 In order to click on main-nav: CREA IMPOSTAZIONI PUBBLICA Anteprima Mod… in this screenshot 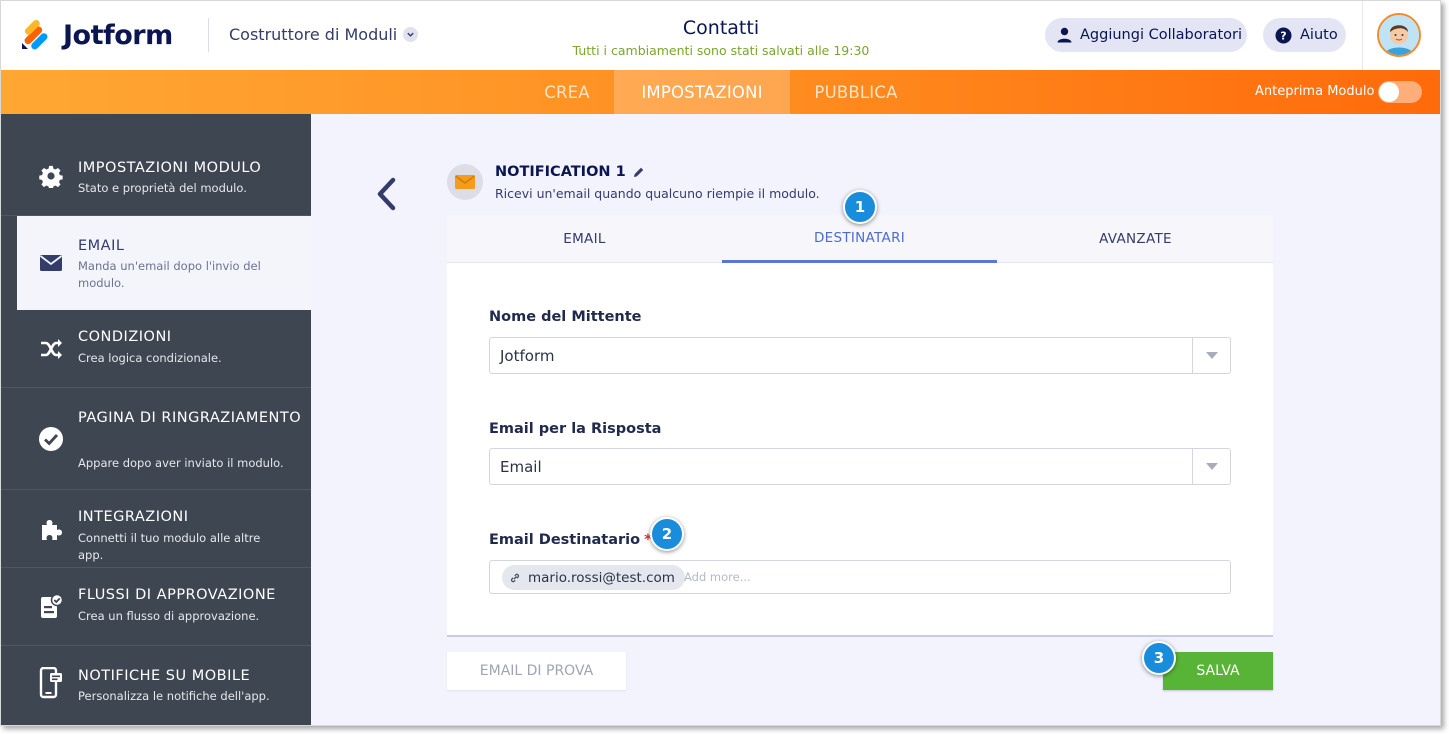, I will do `click(720, 92)`.